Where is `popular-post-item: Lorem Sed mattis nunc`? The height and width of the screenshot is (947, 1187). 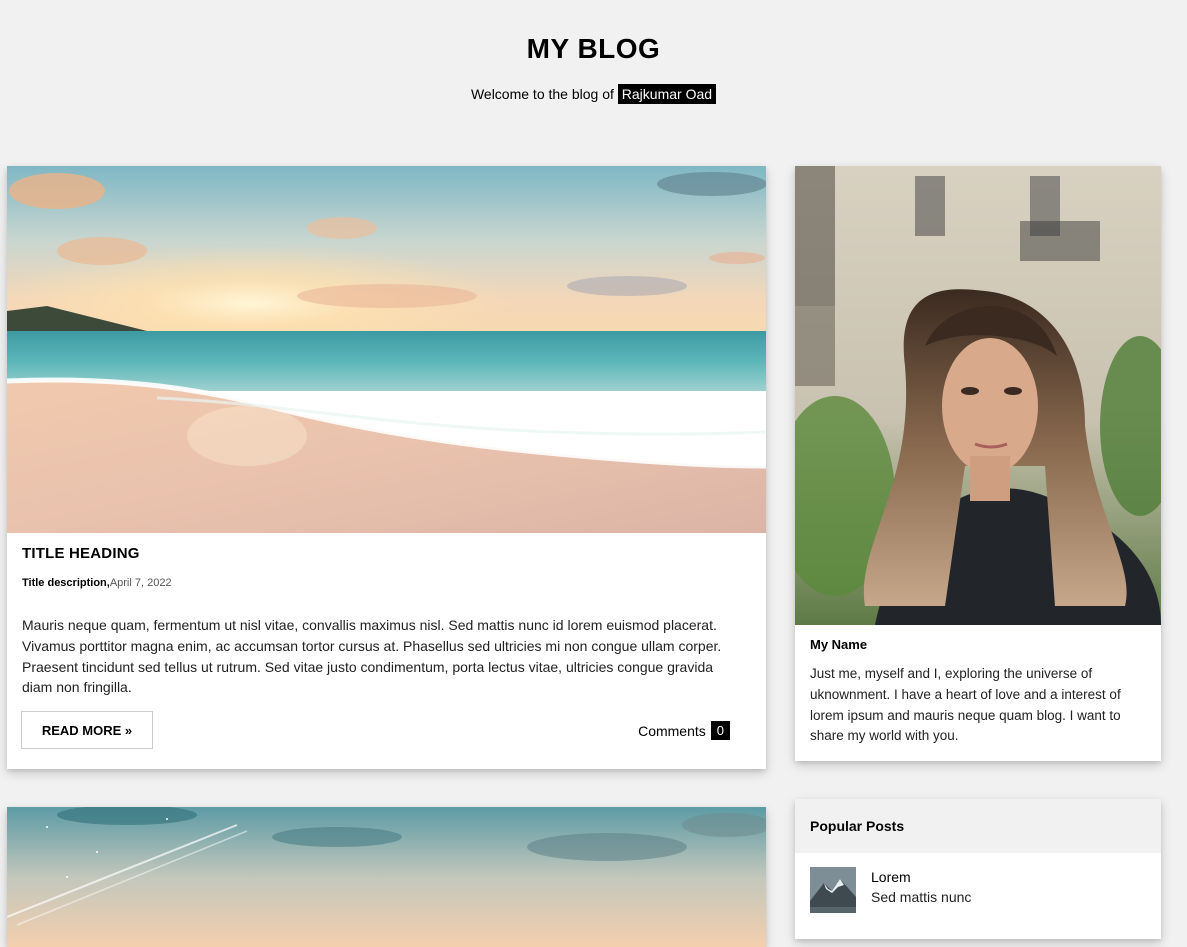 popular-post-item: Lorem Sed mattis nunc is located at coordinates (975, 892).